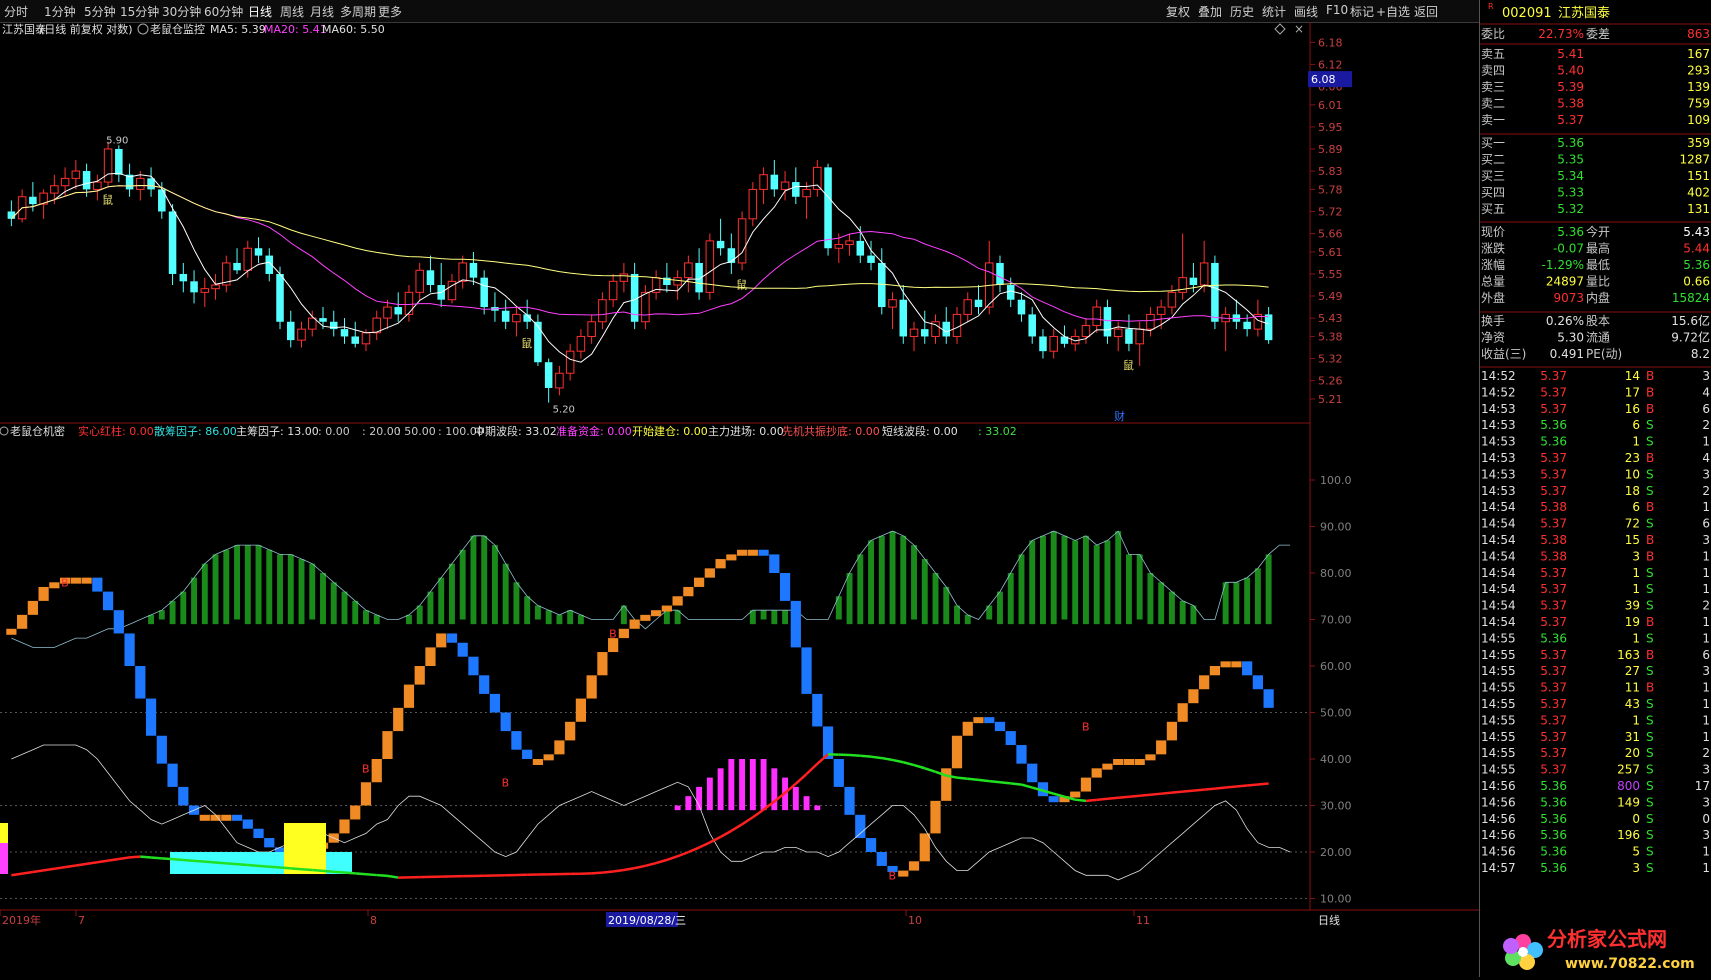 This screenshot has height=980, width=1711. What do you see at coordinates (1299, 29) in the screenshot?
I see `close-icon: ×` at bounding box center [1299, 29].